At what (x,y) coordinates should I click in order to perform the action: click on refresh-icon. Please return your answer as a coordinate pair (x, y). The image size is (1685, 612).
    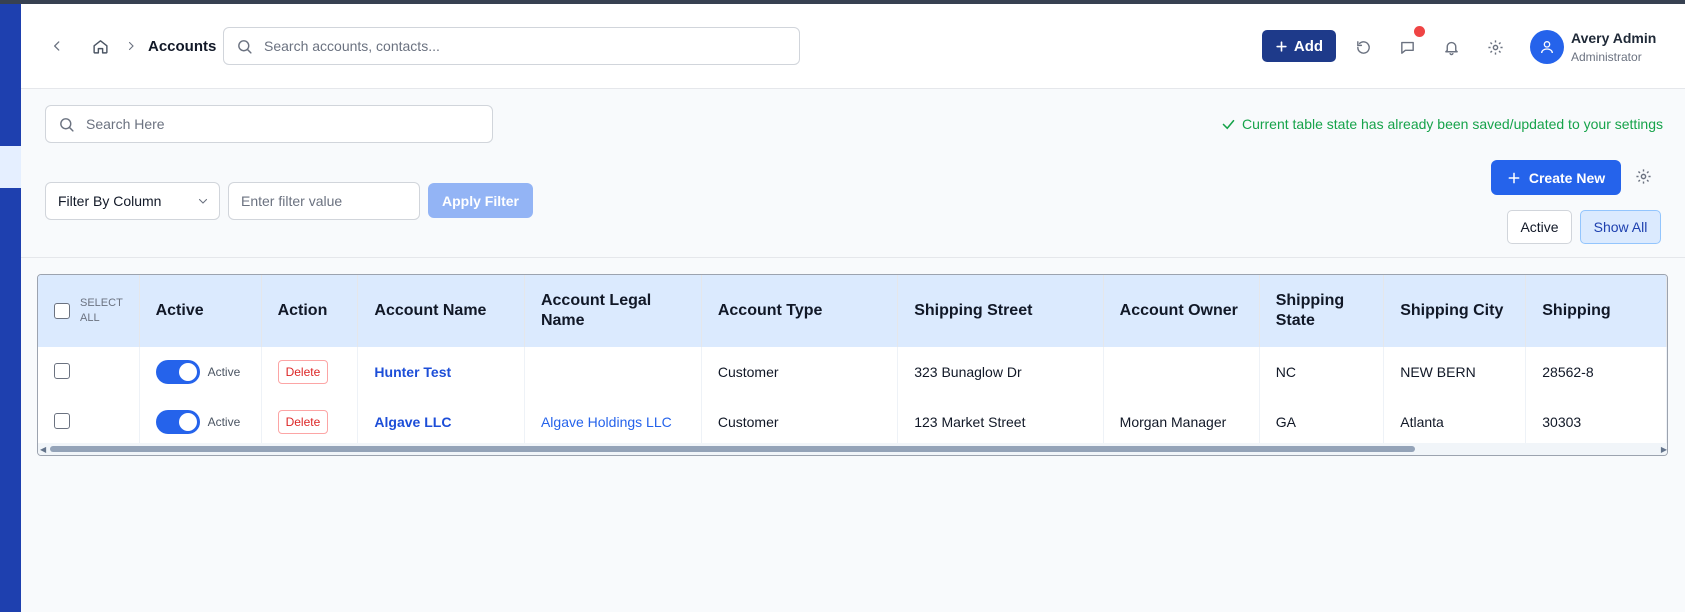
    Looking at the image, I should click on (1363, 47).